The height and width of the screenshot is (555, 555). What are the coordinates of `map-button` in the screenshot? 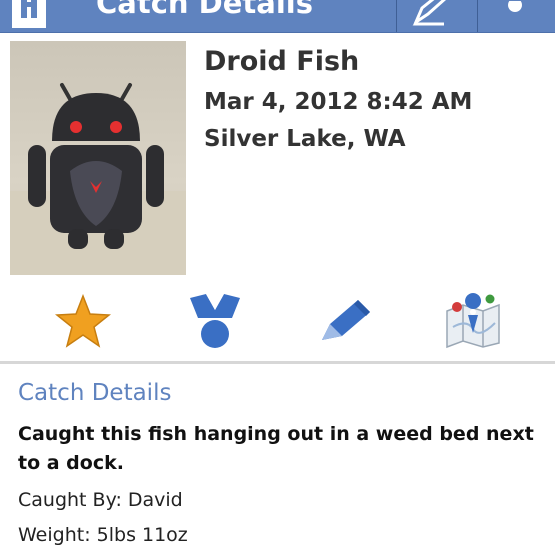 It's located at (473, 321).